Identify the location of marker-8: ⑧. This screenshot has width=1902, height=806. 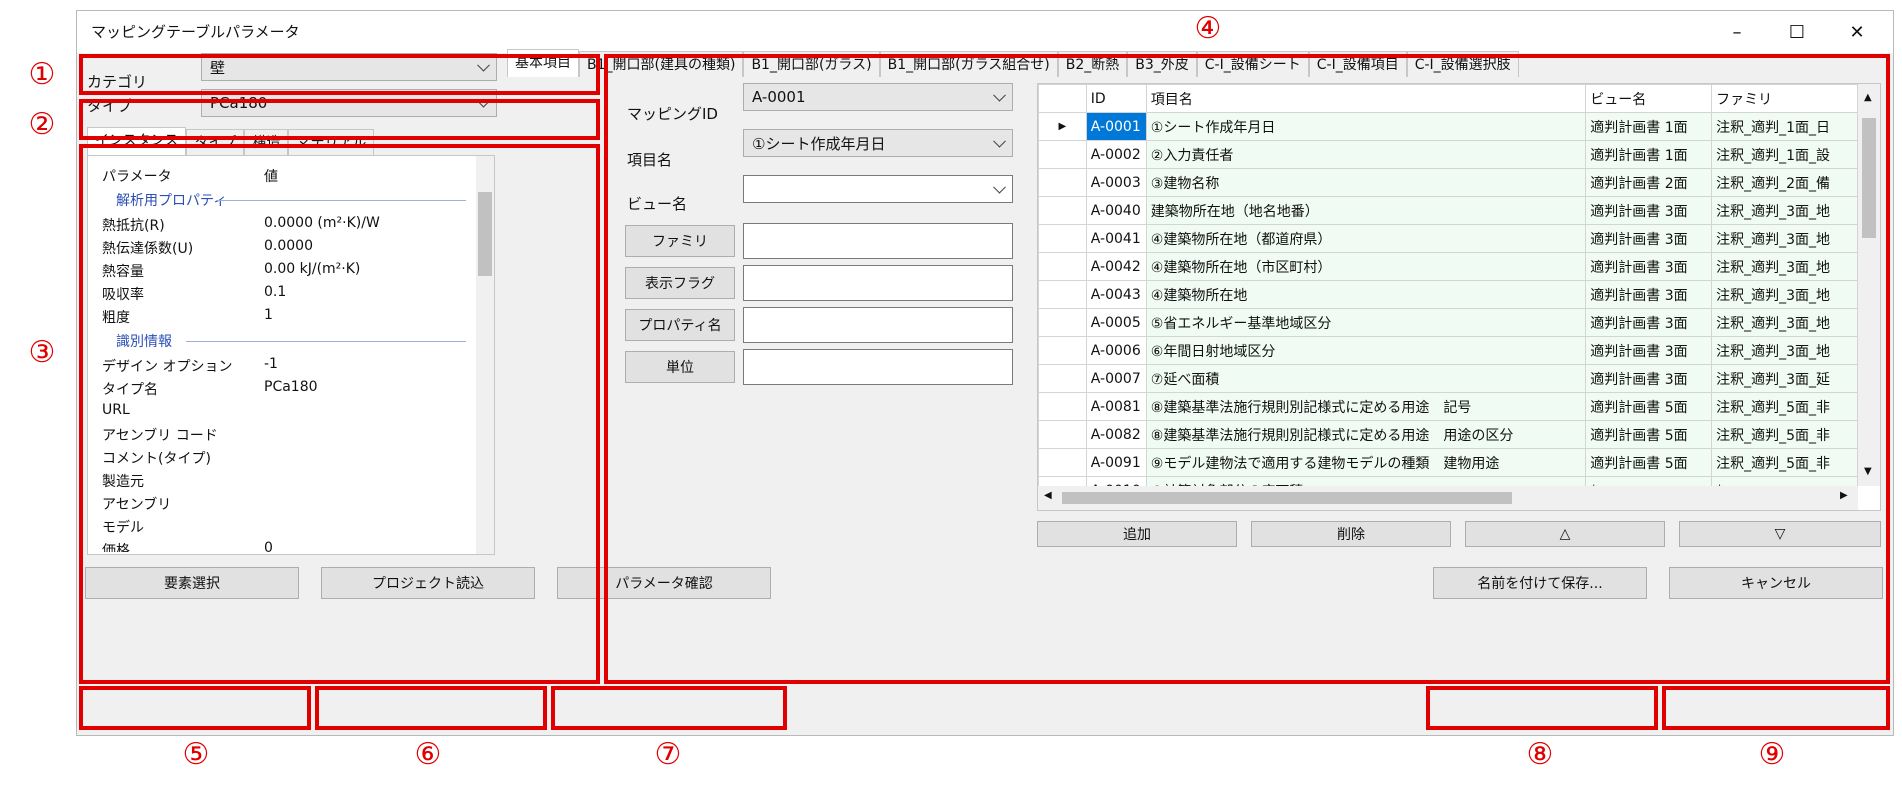
(1540, 754).